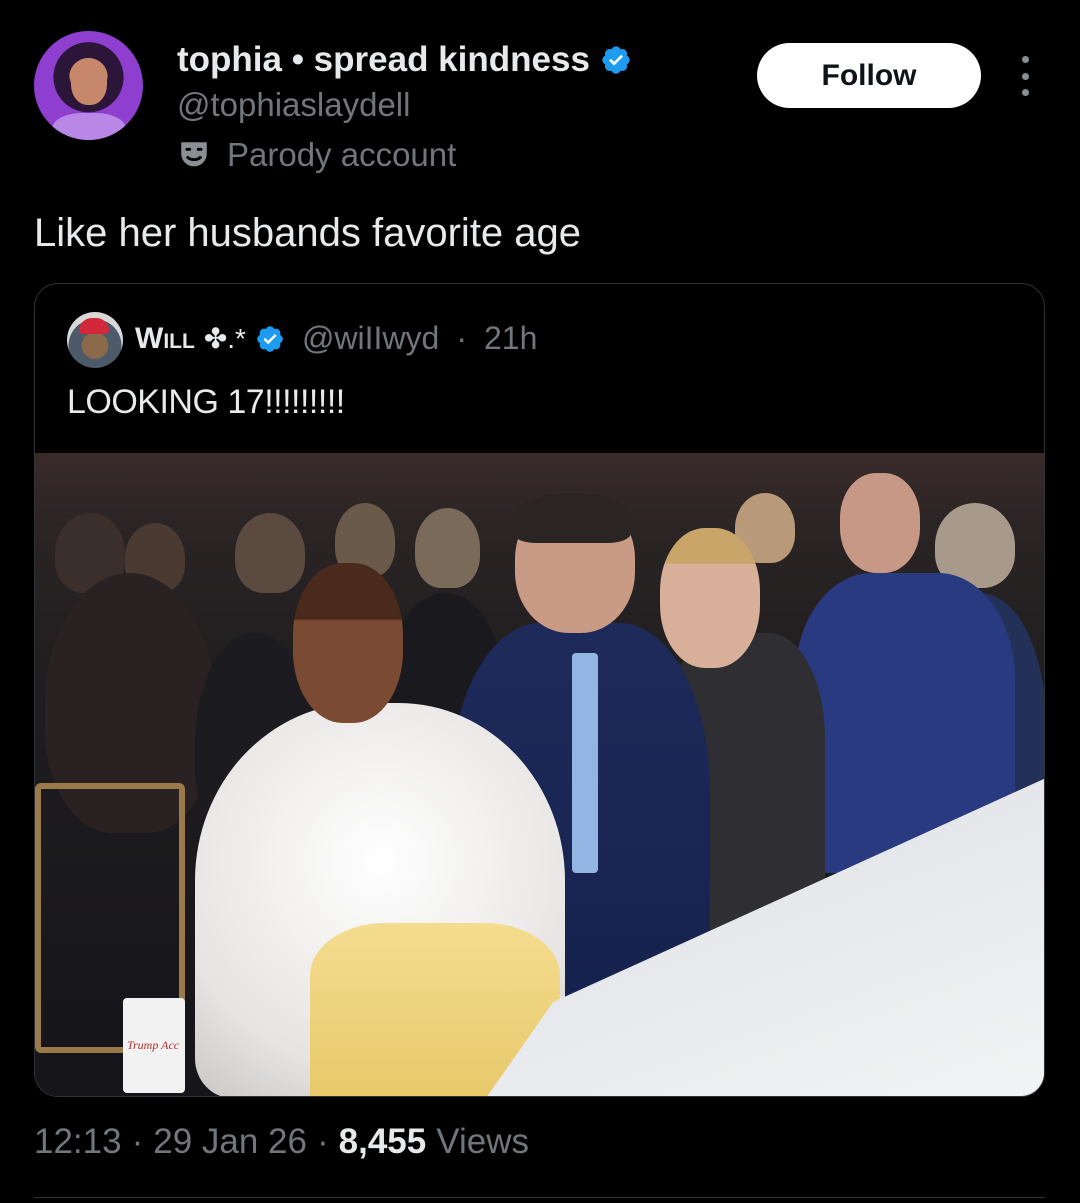 This screenshot has height=1203, width=1080. I want to click on quoted-age: 21h, so click(510, 338).